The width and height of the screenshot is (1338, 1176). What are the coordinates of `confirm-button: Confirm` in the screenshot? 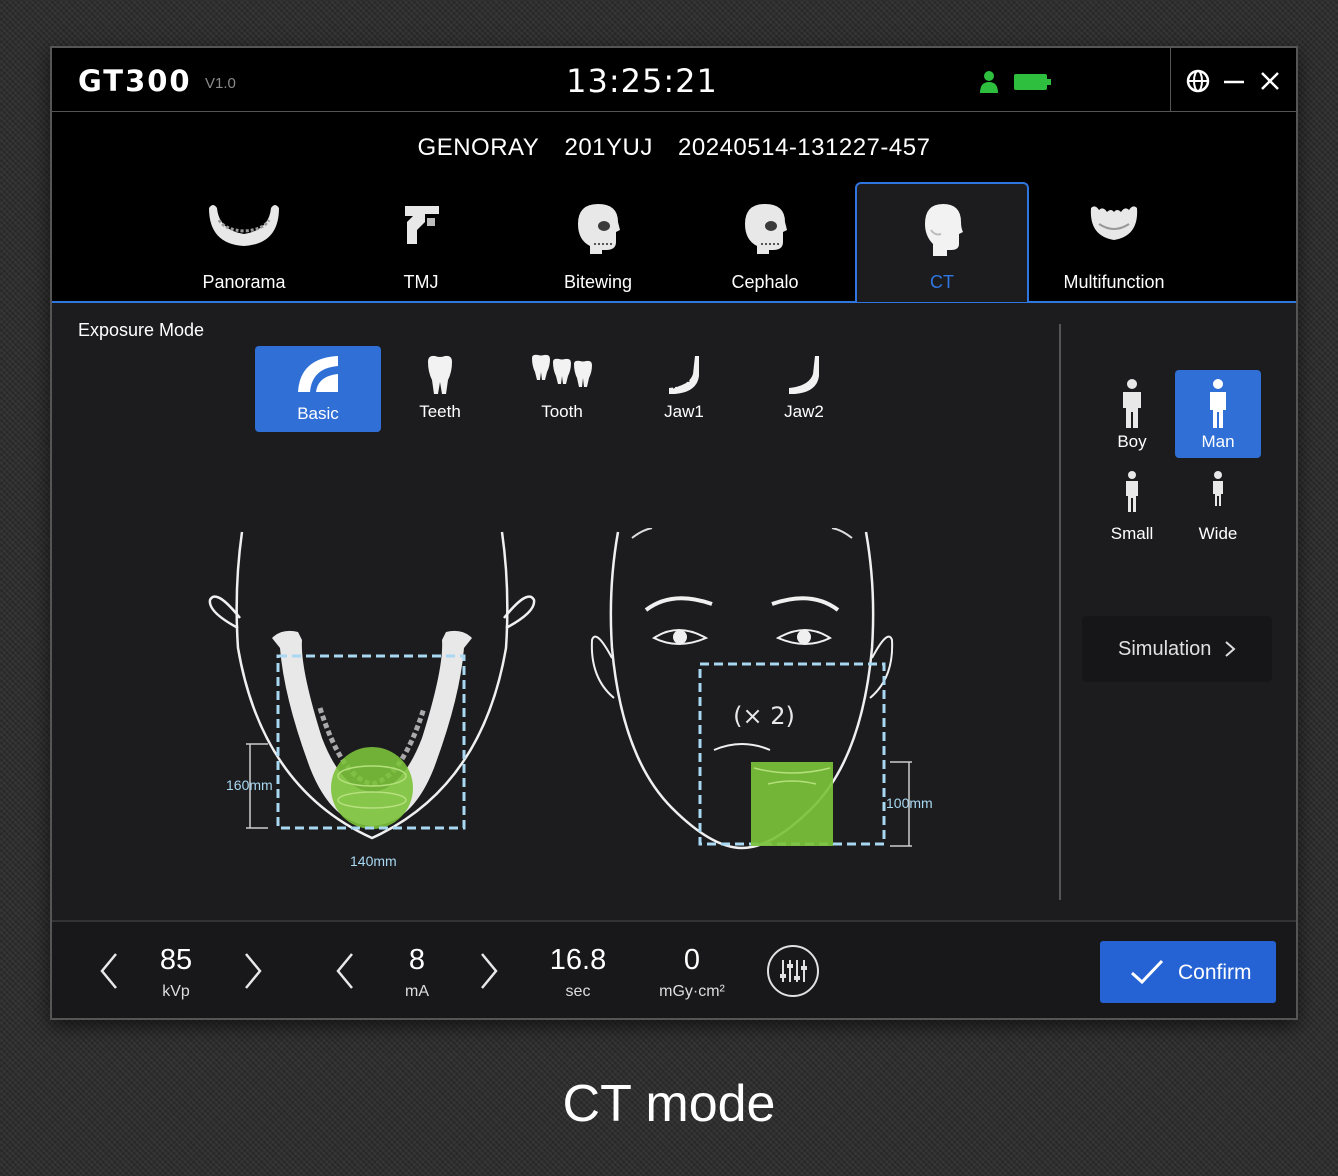 It's located at (1188, 972).